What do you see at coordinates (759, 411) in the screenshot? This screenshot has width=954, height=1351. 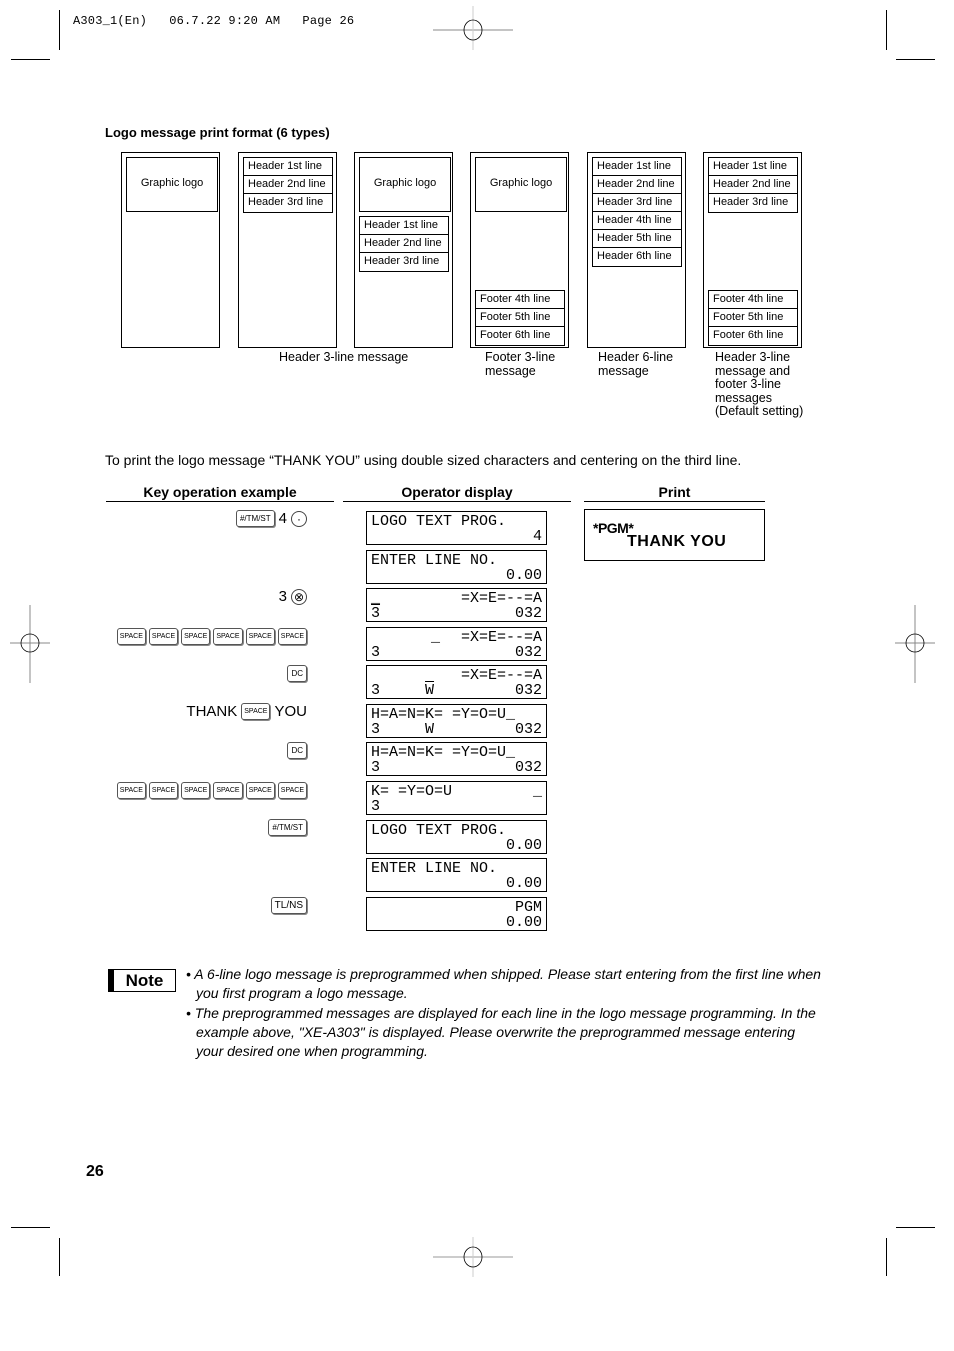 I see `caption-line: (Default setting)` at bounding box center [759, 411].